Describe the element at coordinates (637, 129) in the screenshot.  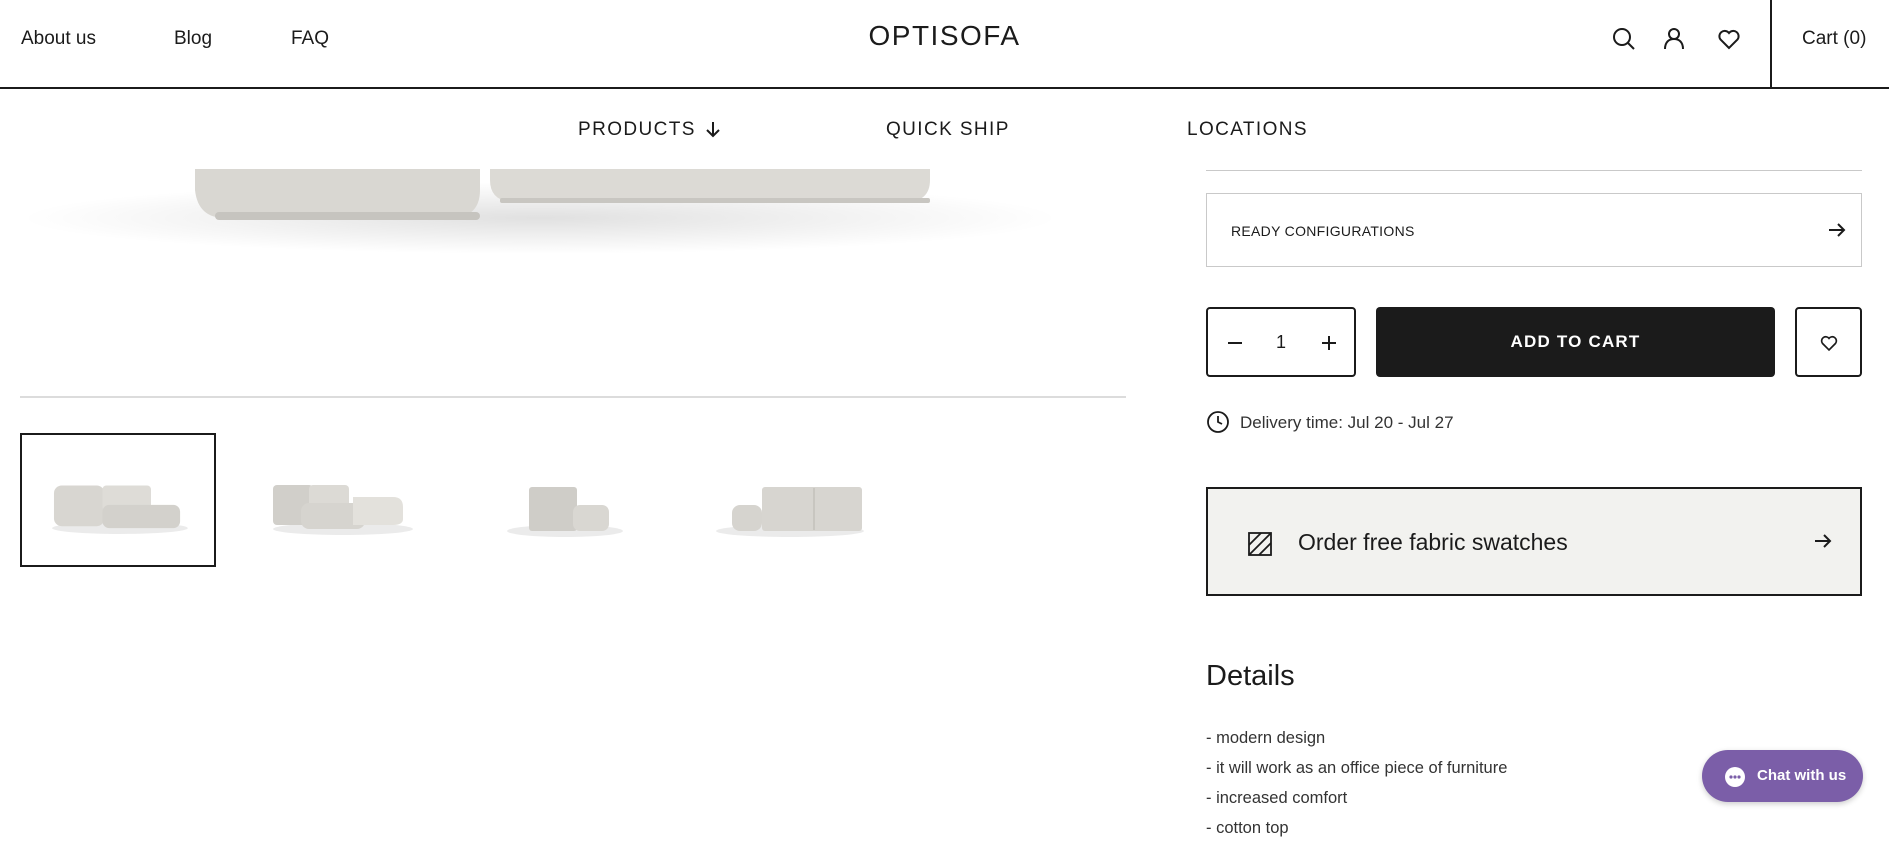
I see `nav-products-label: PRODUCTS` at that location.